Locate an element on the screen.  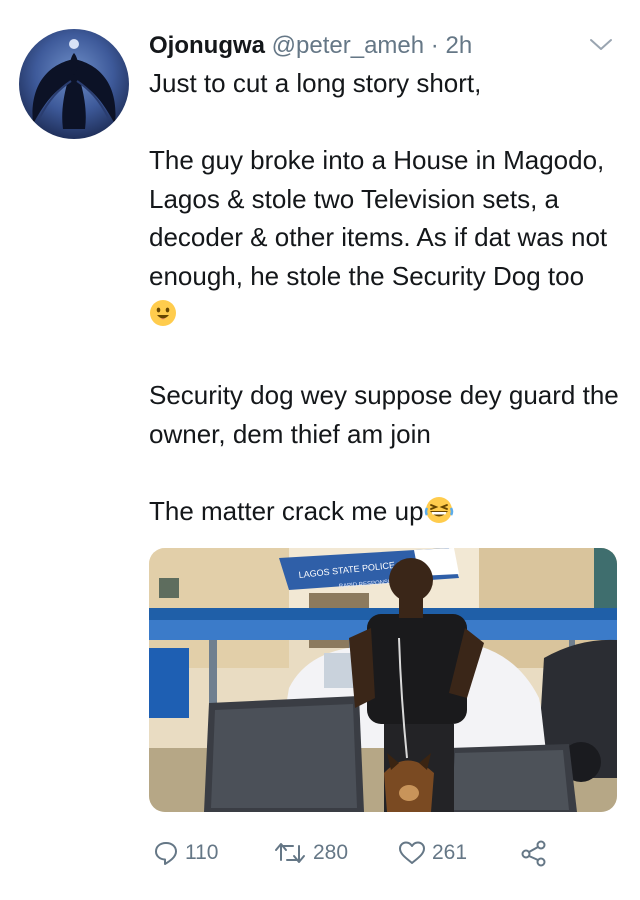
reply-icon is located at coordinates (166, 853).